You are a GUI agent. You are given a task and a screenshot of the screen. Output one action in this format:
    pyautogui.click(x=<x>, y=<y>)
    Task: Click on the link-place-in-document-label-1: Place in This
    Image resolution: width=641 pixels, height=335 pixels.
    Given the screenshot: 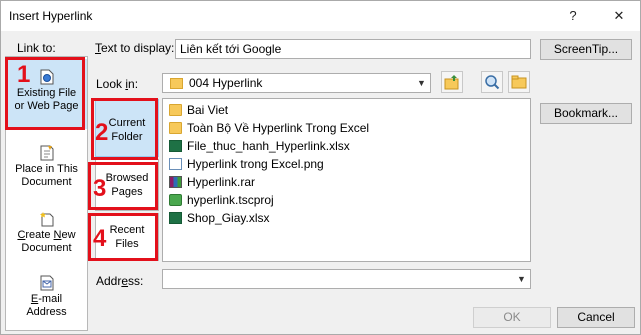 What is the action you would take?
    pyautogui.click(x=46, y=169)
    